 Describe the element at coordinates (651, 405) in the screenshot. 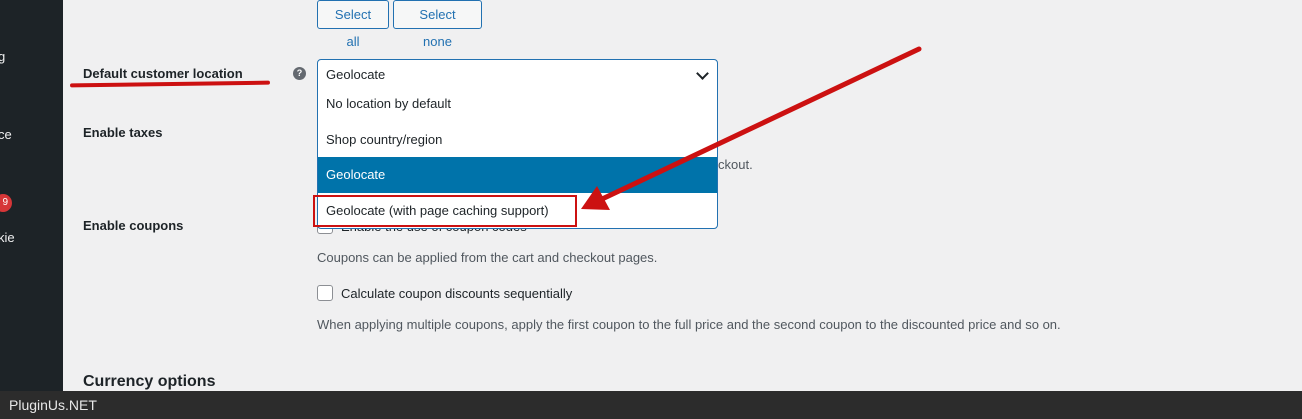

I see `footer-bar: PluginUs.NET` at that location.